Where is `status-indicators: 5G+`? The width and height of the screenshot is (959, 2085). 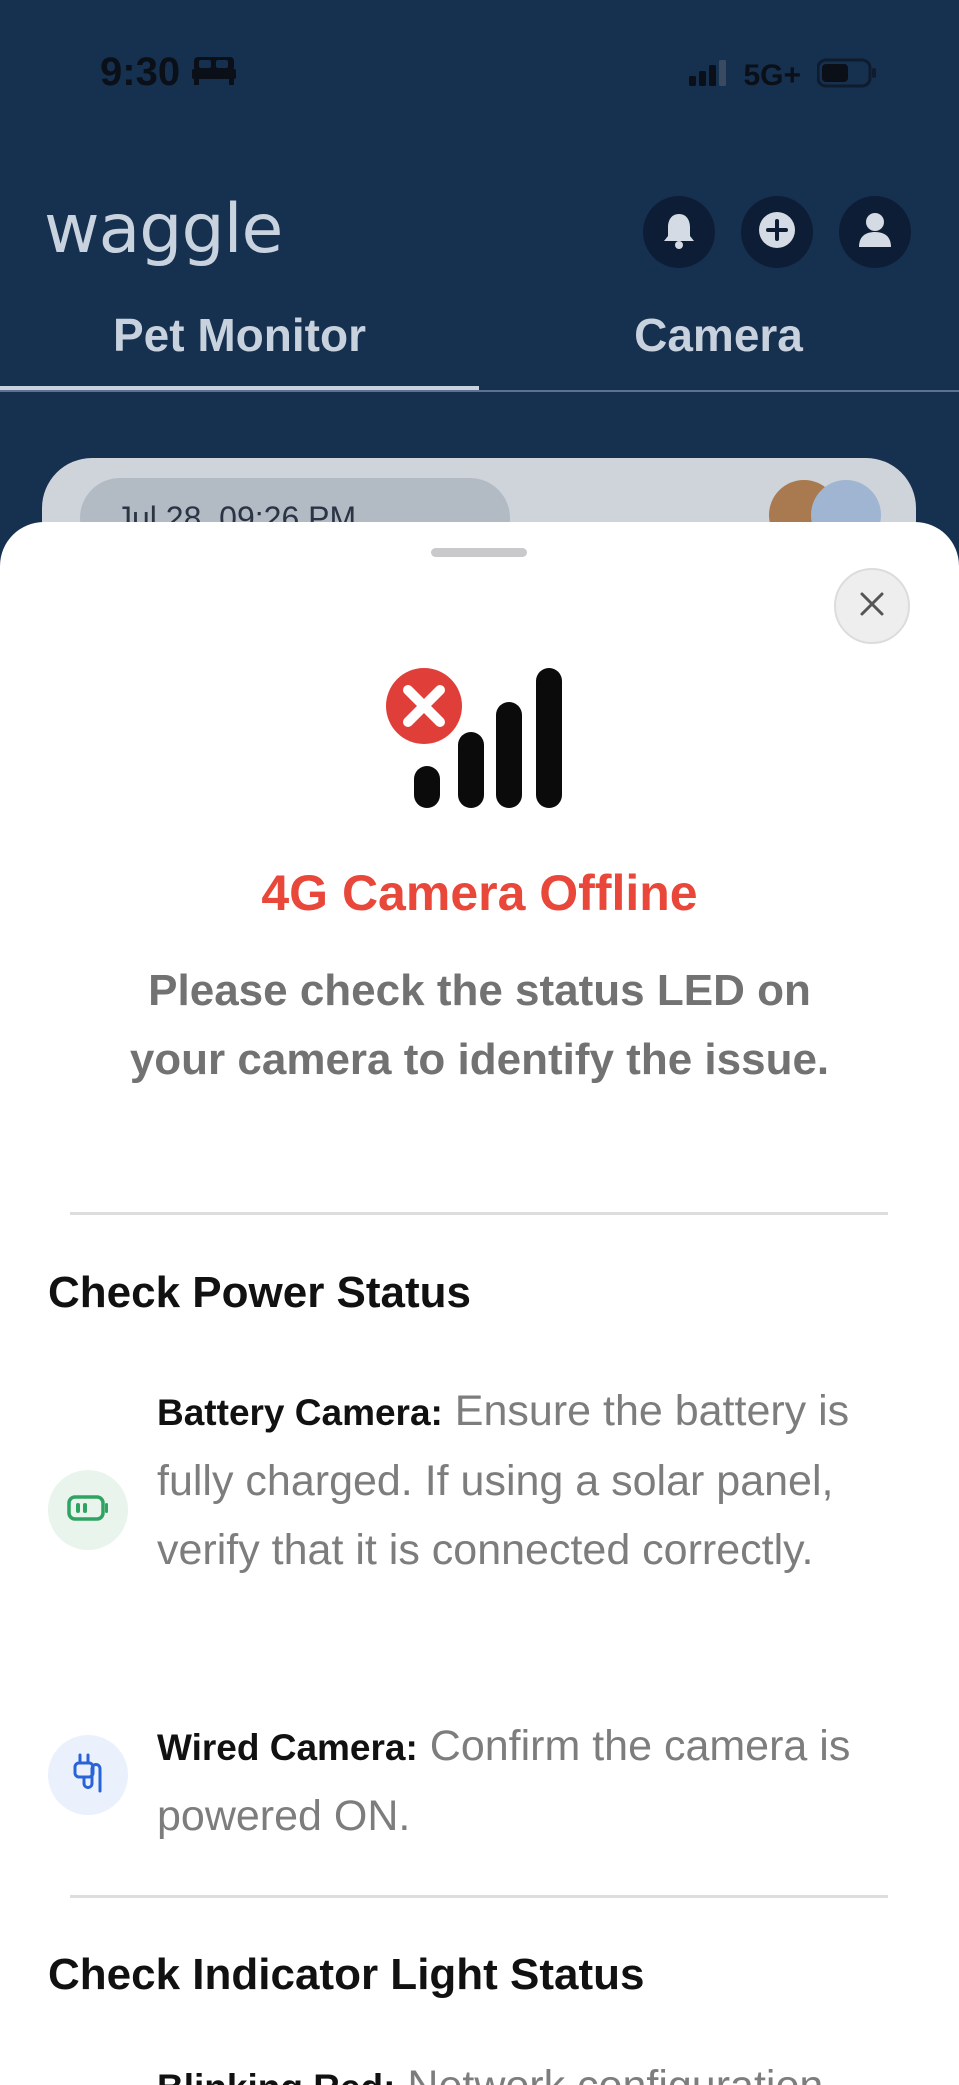 status-indicators: 5G+ is located at coordinates (783, 75).